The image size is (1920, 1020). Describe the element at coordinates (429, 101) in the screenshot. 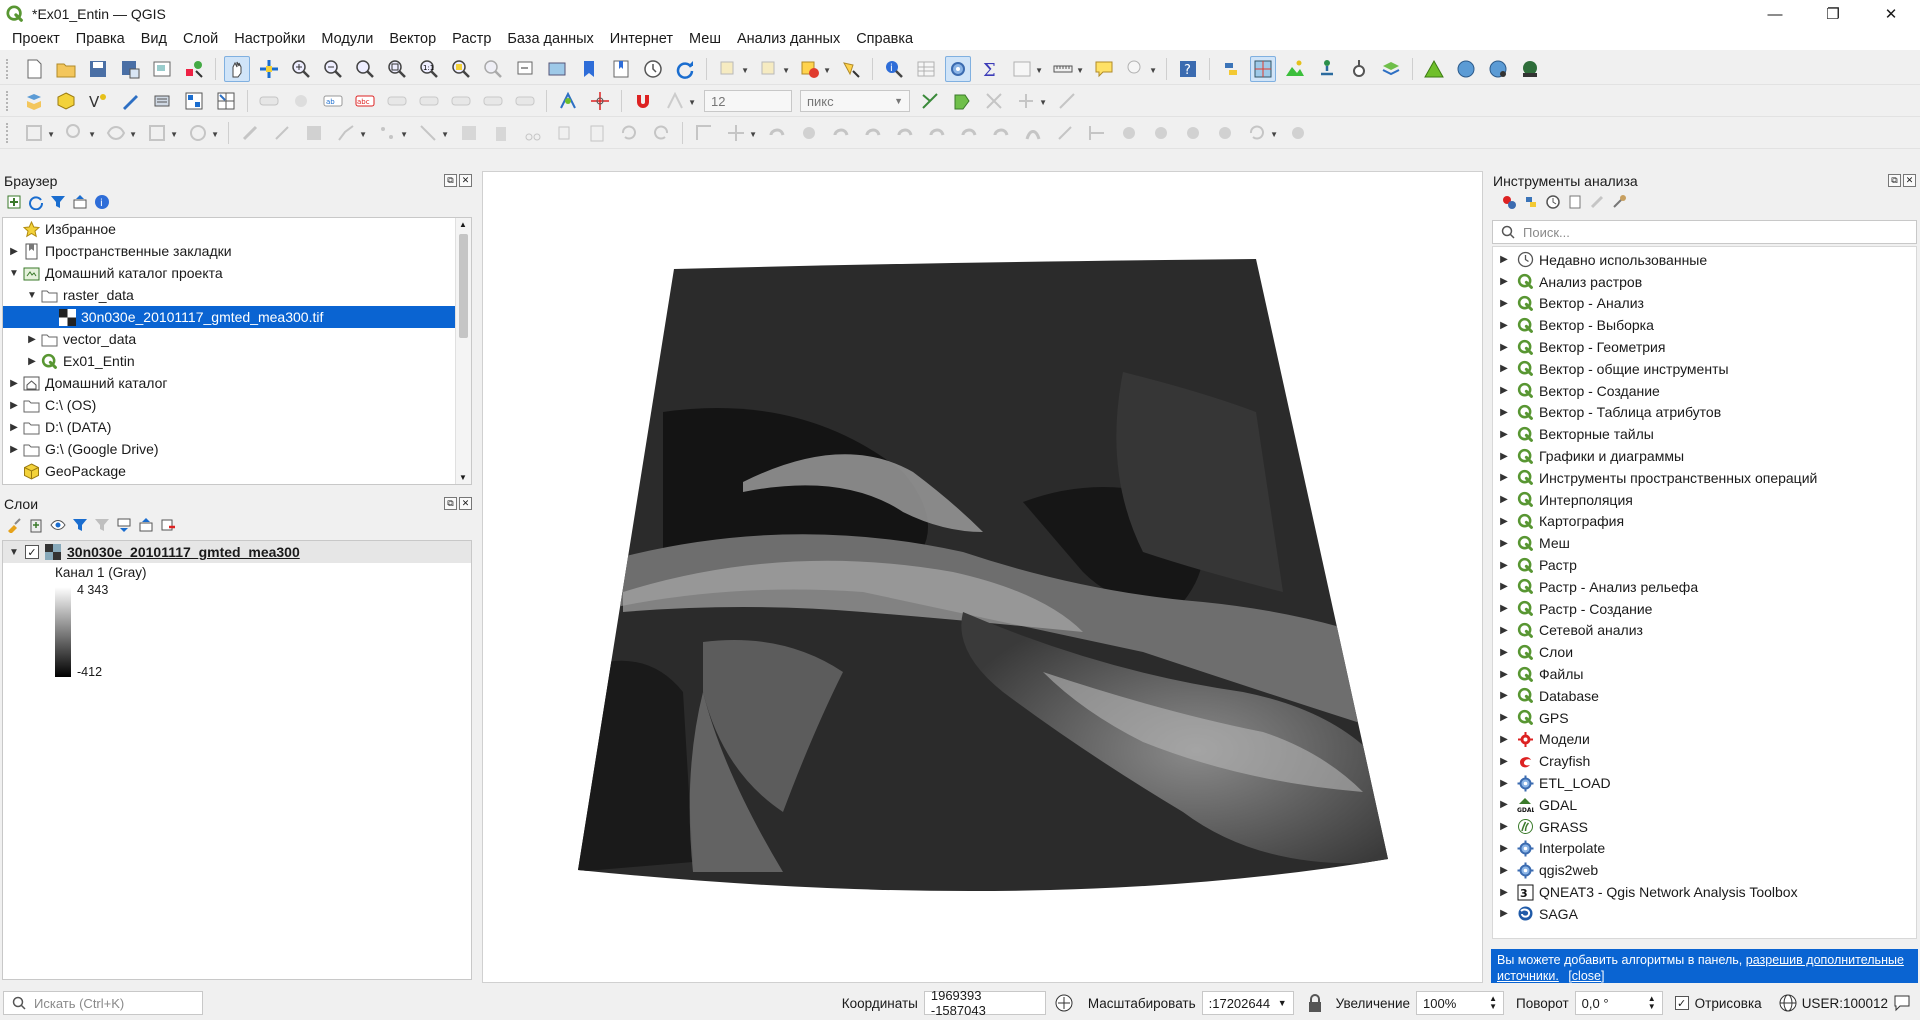

I see `label-rotate-icon` at that location.